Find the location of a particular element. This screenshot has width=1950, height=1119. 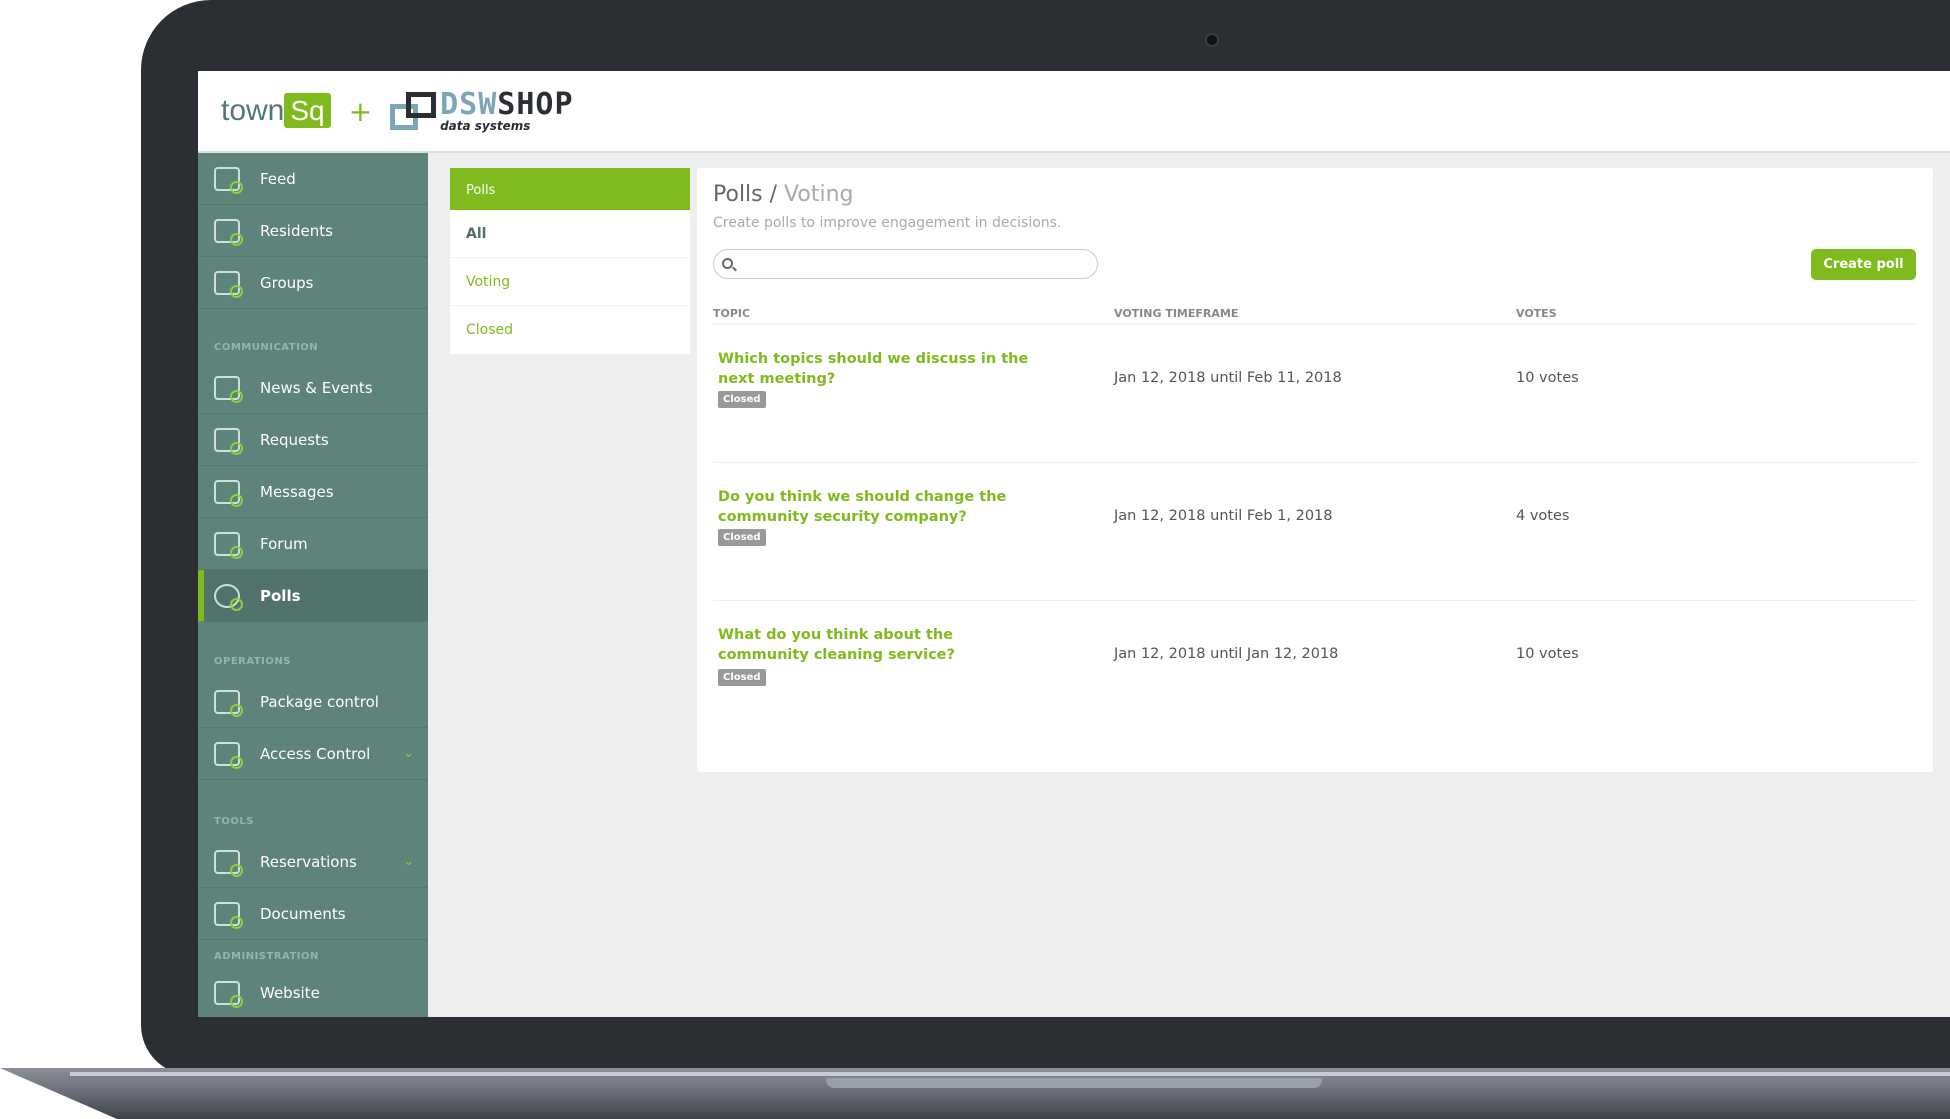

sidebar-item-label: Groups is located at coordinates (287, 282).